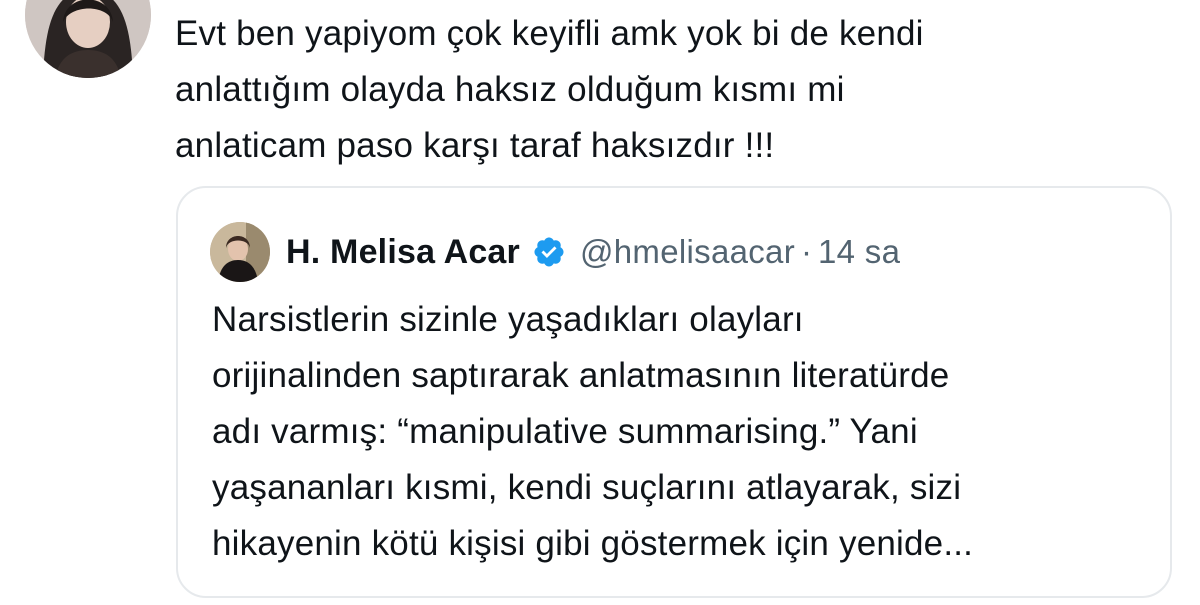  I want to click on quoted-user-name: H. Melisa Acar, so click(403, 252).